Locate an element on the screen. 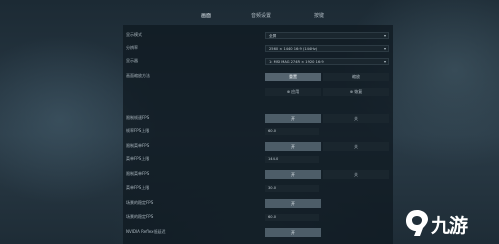  top-markers is located at coordinates (249, 2).